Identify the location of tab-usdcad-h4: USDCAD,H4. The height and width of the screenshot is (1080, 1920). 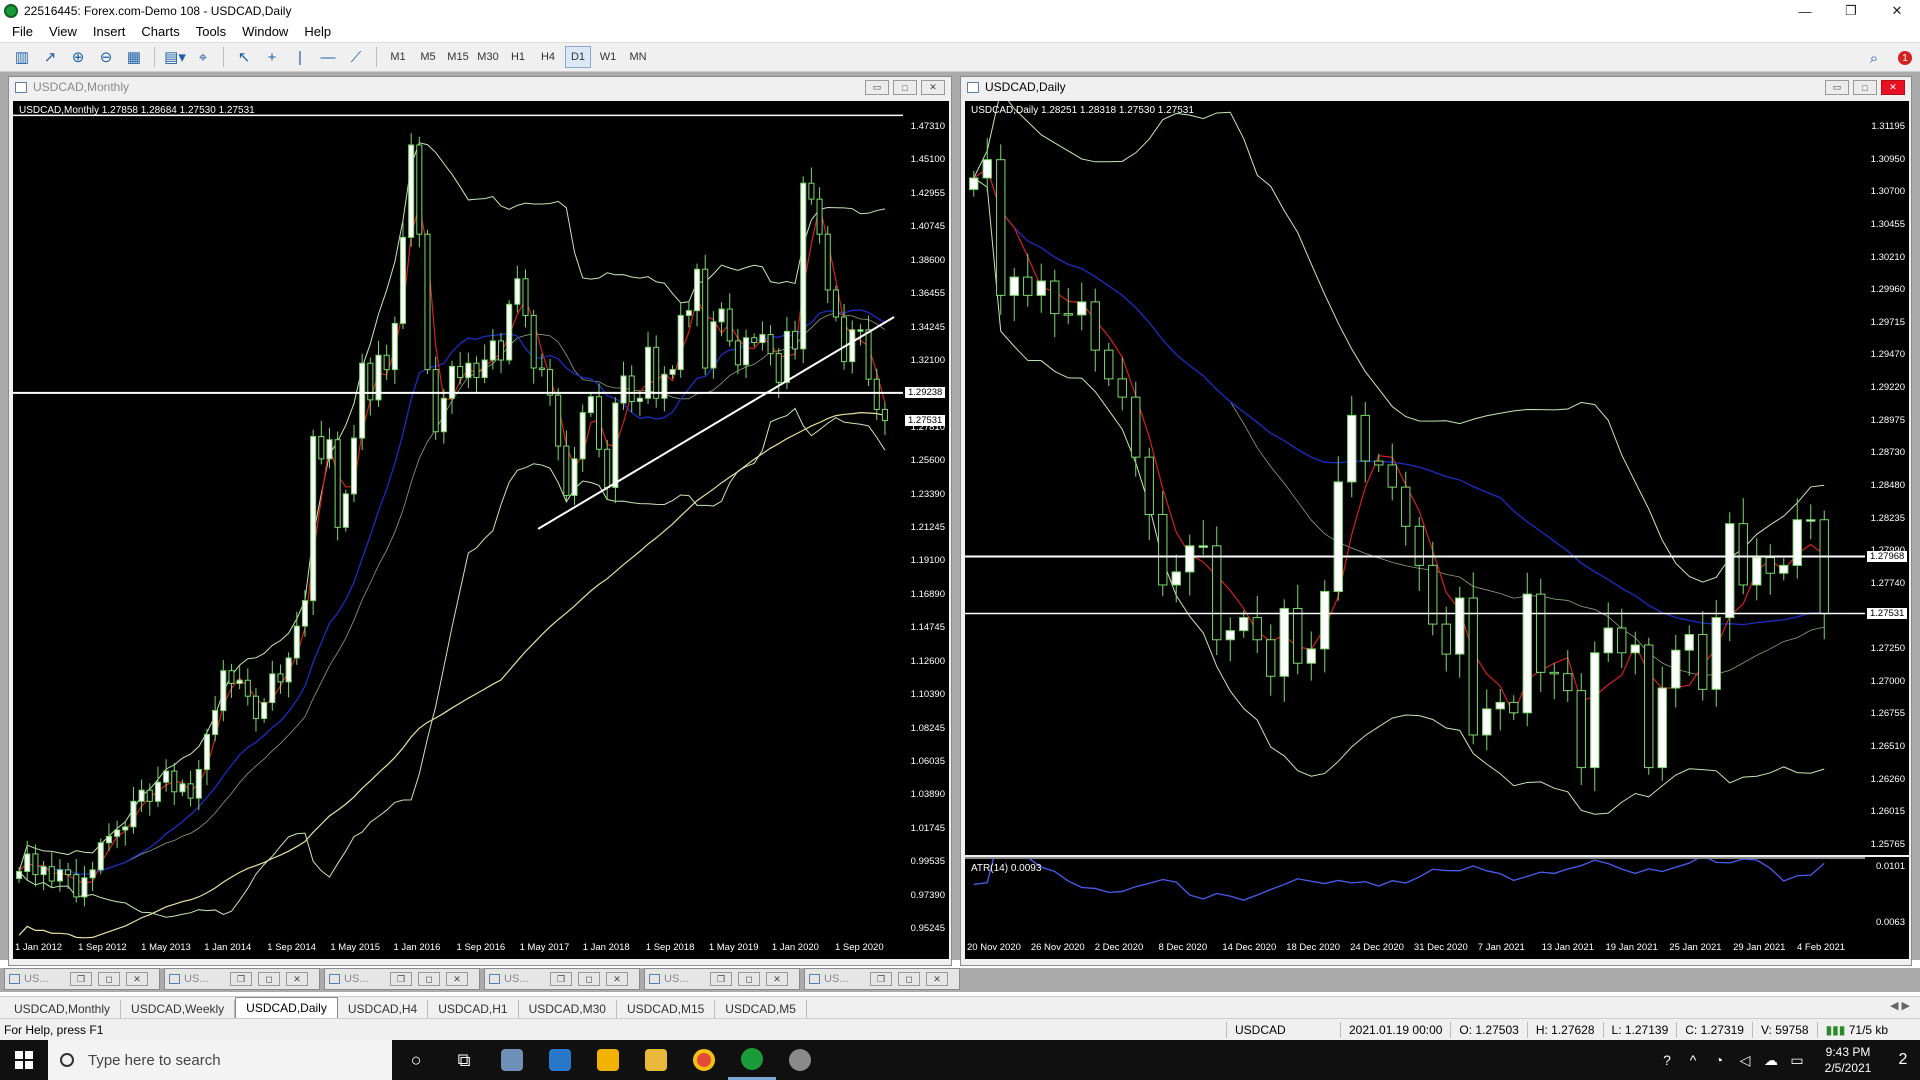
(383, 1009).